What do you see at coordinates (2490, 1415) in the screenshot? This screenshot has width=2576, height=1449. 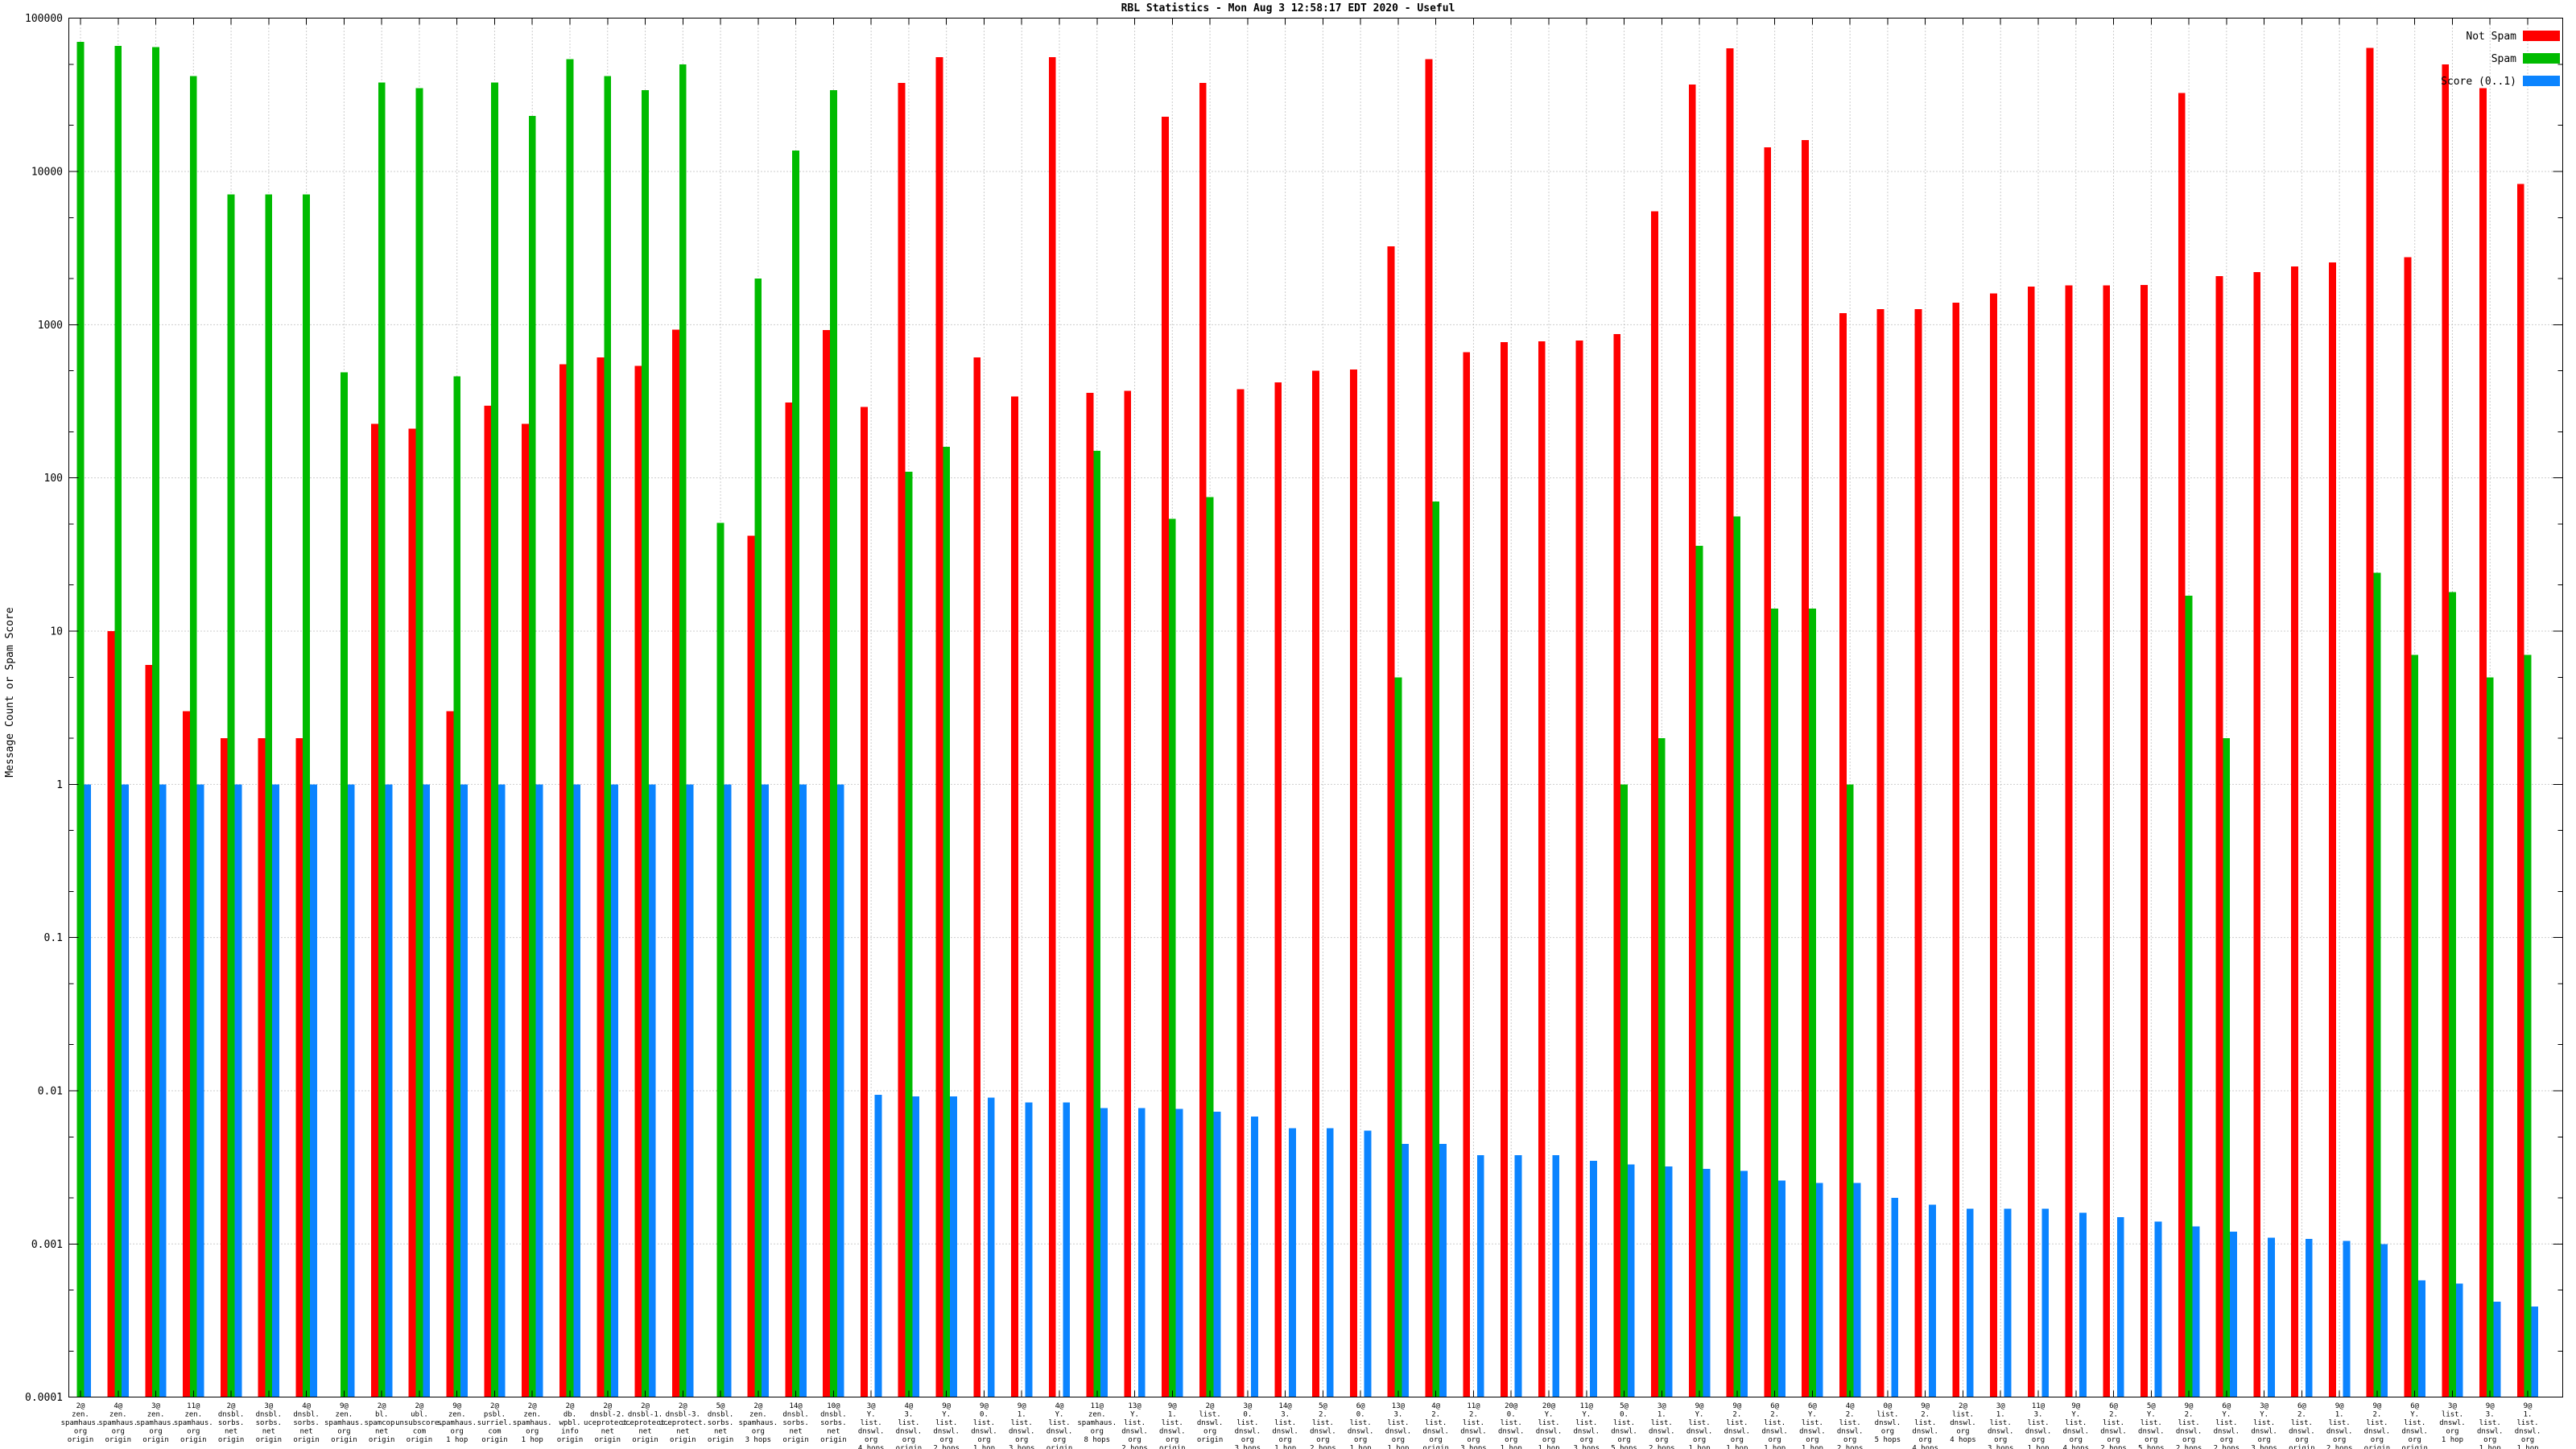 I see `x-category-label: 3.` at bounding box center [2490, 1415].